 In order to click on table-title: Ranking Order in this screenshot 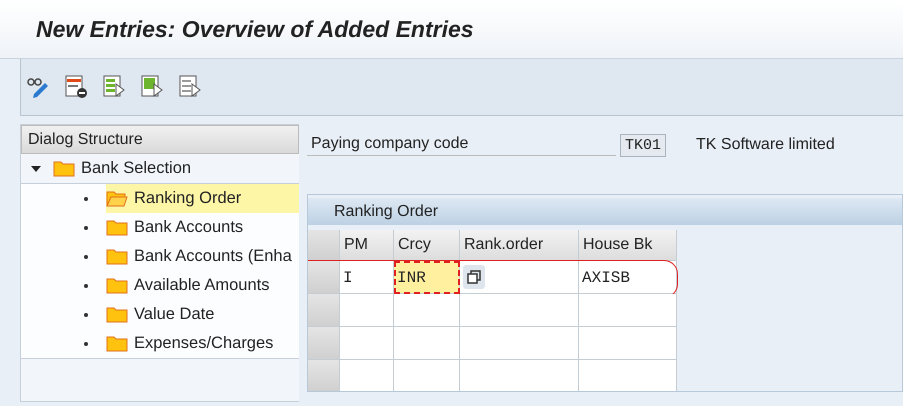, I will do `click(605, 211)`.